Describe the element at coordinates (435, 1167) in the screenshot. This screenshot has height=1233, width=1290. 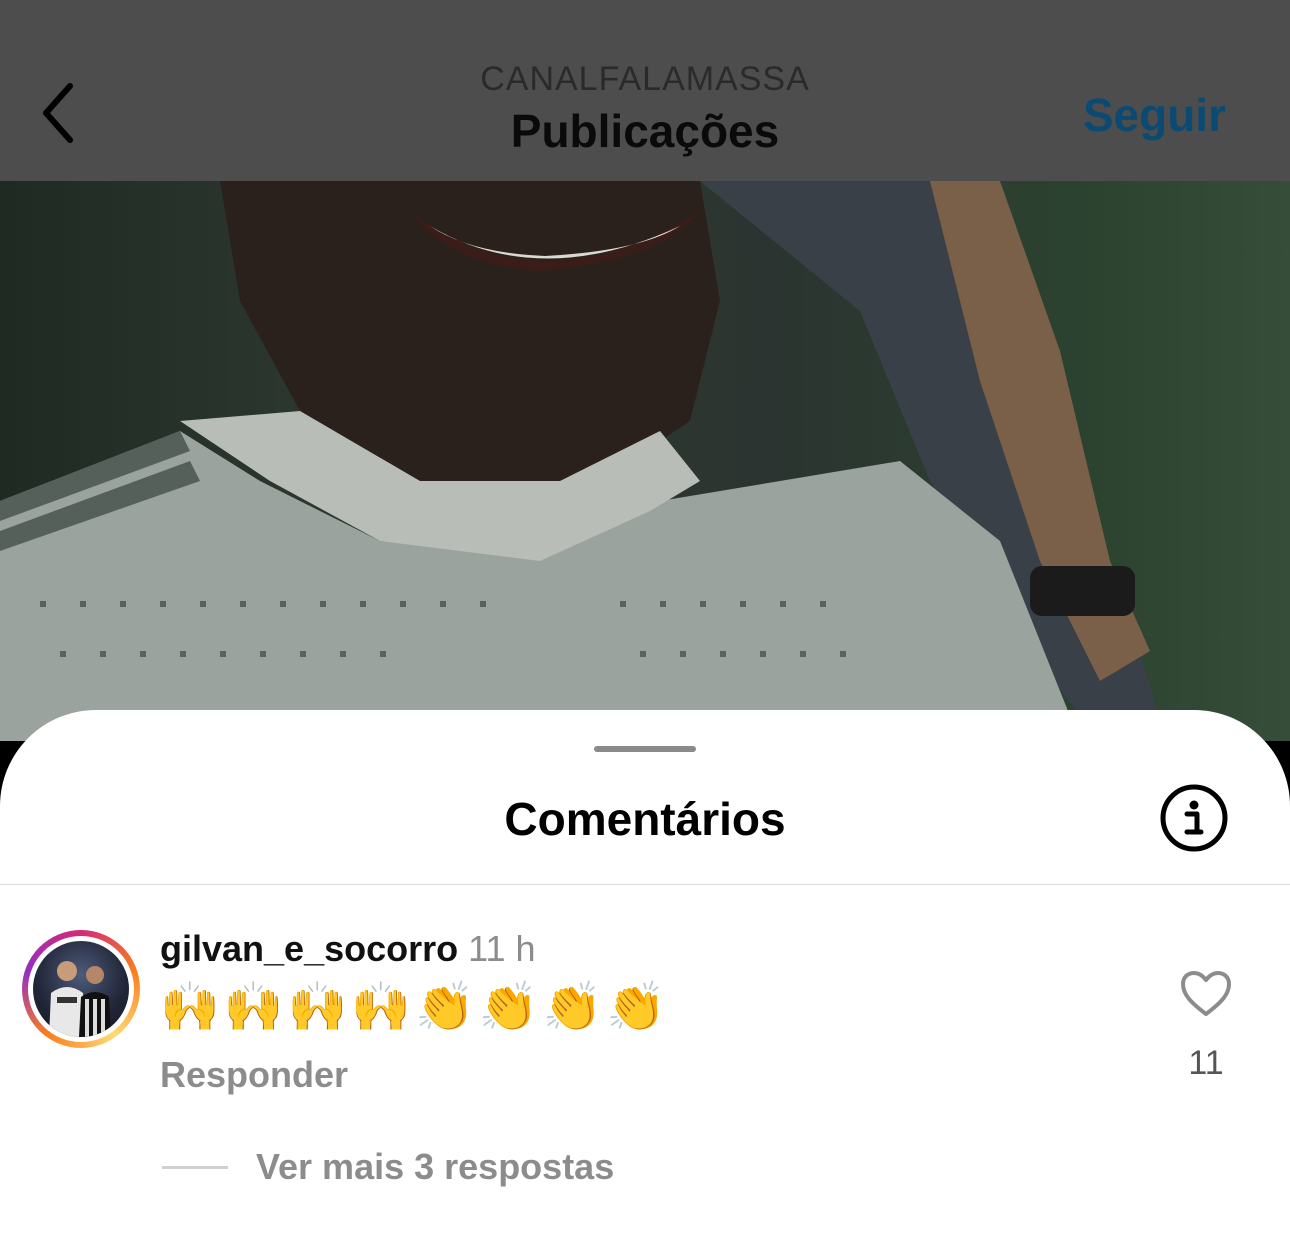
I see `view-more-replies-button: Ver mais 3 respostas` at that location.